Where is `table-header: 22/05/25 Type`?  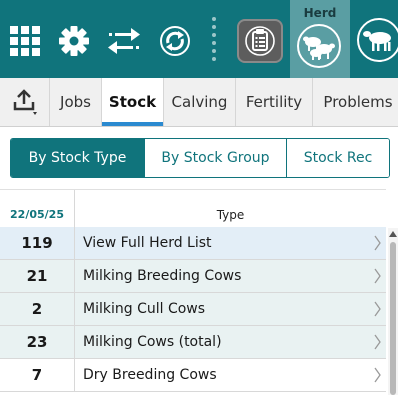 table-header: 22/05/25 Type is located at coordinates (193, 208).